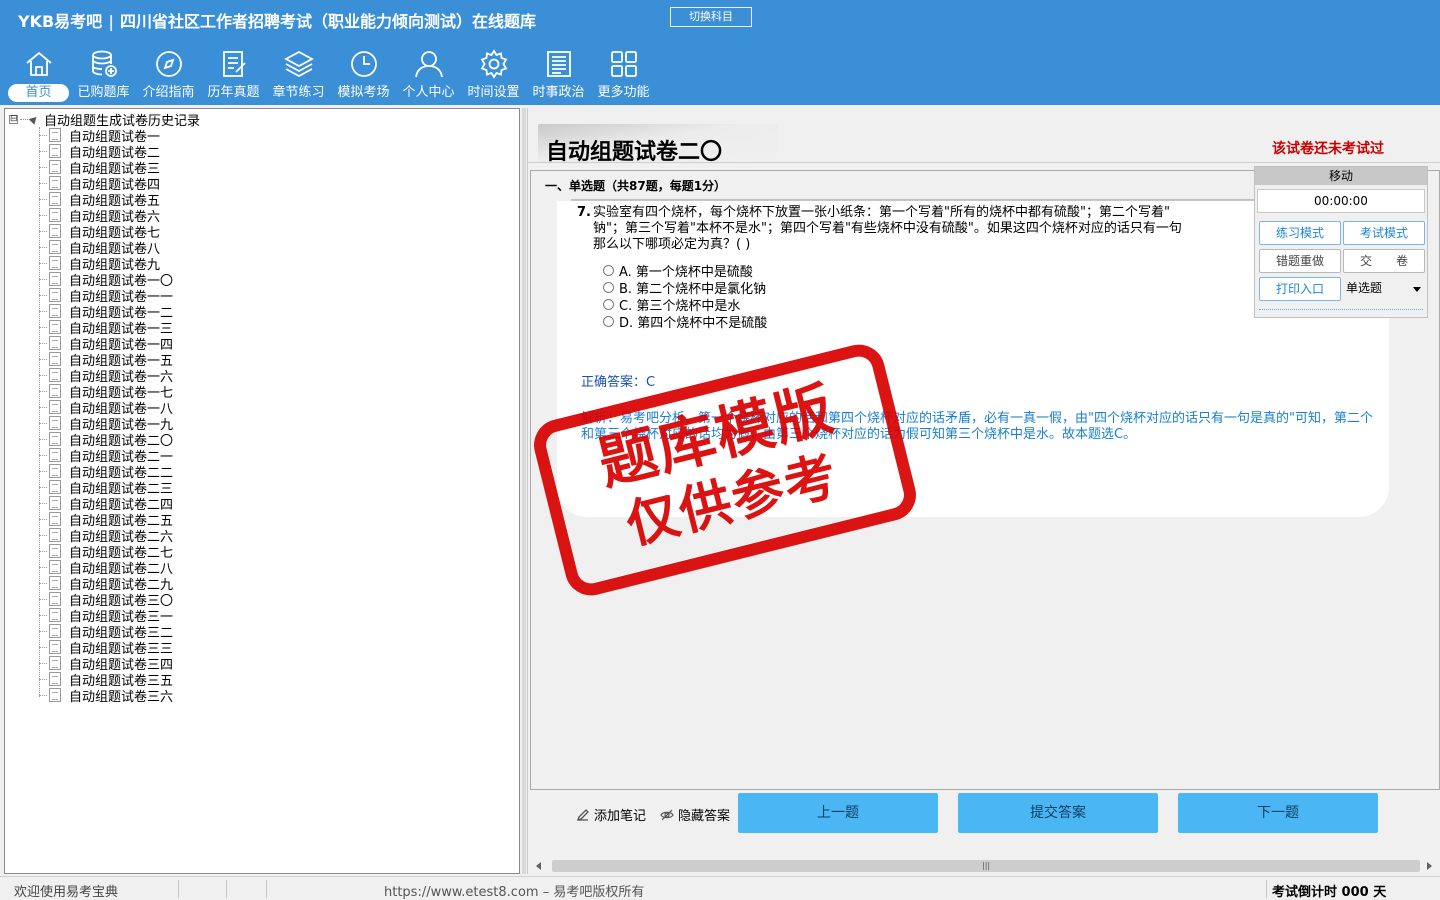 This screenshot has width=1440, height=900. I want to click on add-note-link: 添加笔记, so click(611, 814).